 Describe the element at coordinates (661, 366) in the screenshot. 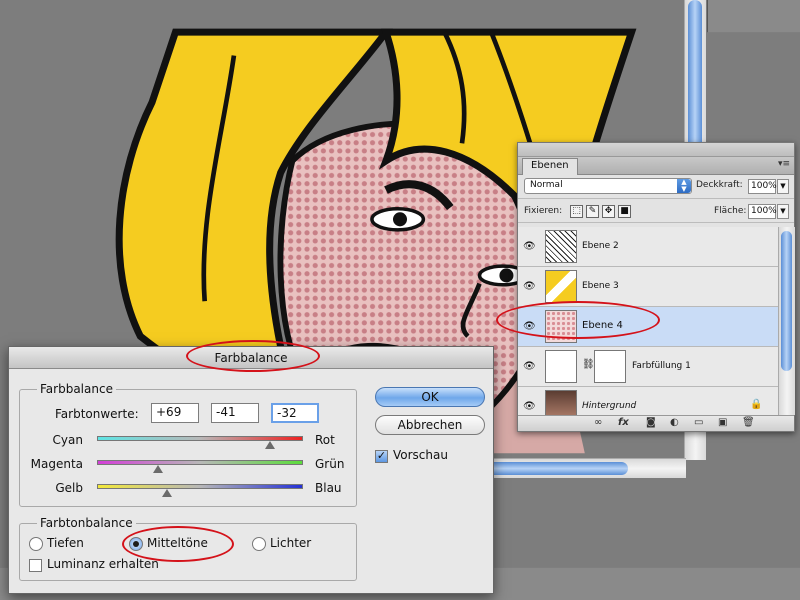

I see `layer-name: Farbfüllung 1` at that location.